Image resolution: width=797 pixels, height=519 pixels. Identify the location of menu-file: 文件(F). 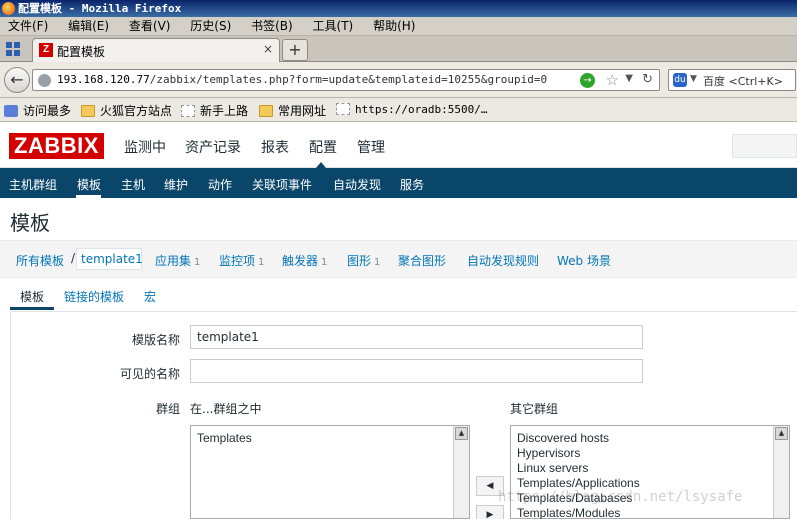
(28, 26).